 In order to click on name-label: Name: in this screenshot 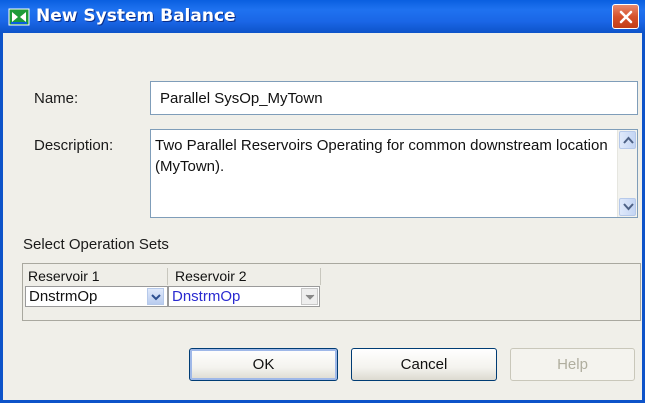, I will do `click(56, 98)`.